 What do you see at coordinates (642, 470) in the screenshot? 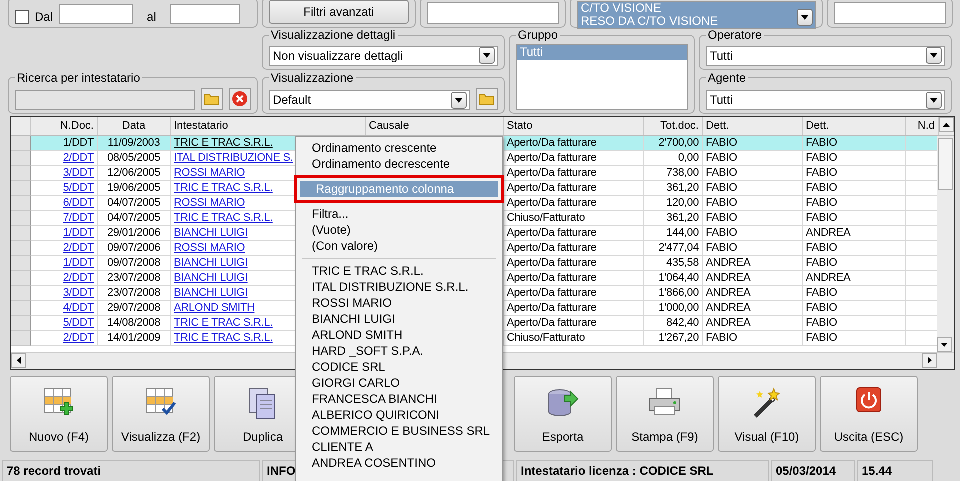
I see `status-text: Intestatario licenza : CODICE SRL` at bounding box center [642, 470].